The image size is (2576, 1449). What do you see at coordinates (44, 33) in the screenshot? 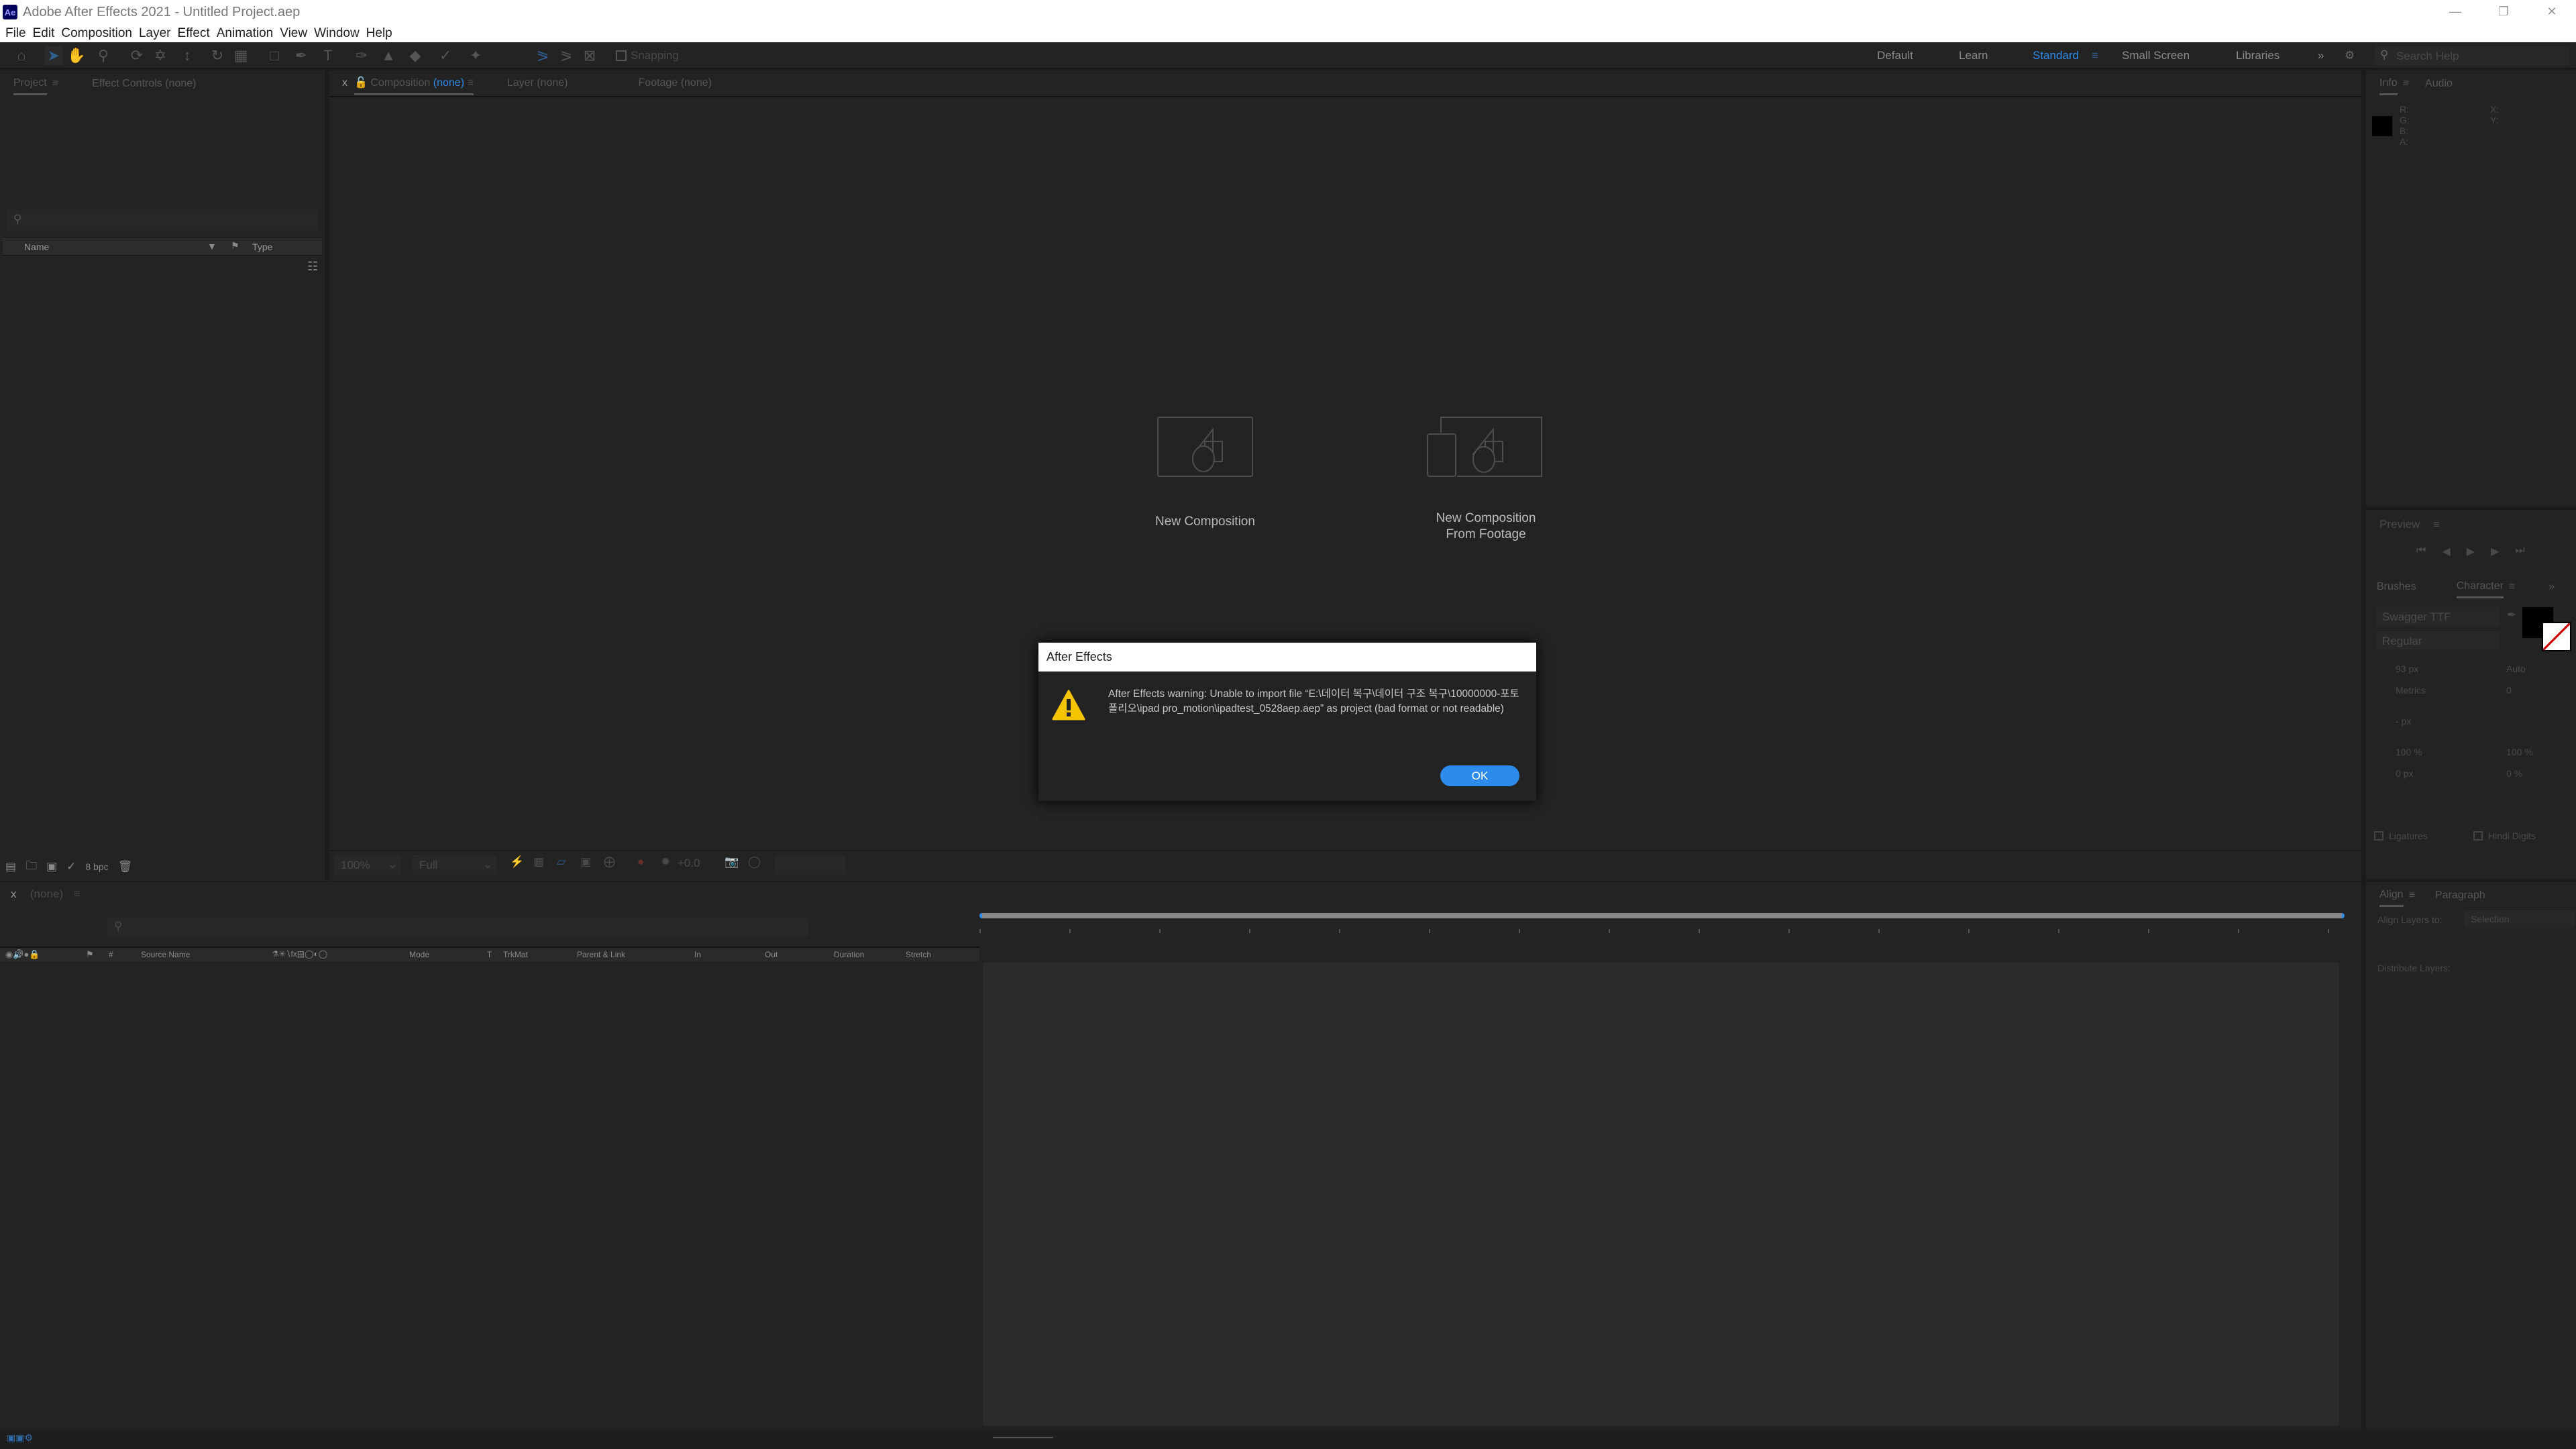
I see `menu-edit: Edit` at bounding box center [44, 33].